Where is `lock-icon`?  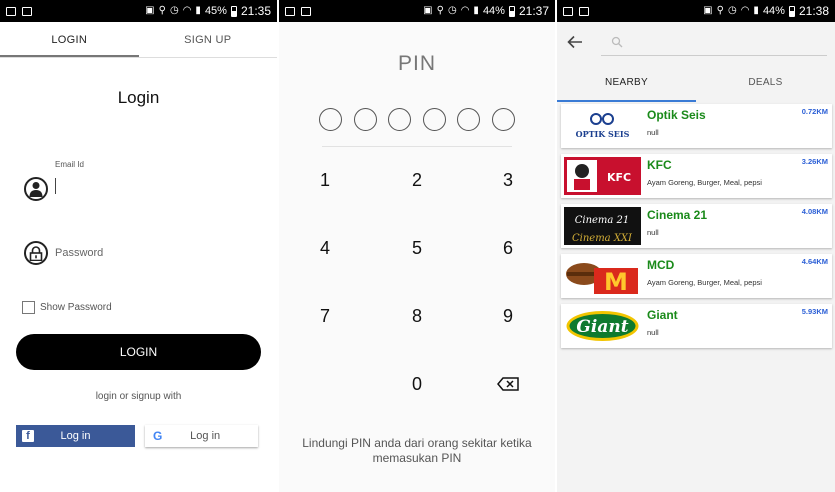
lock-icon is located at coordinates (36, 253).